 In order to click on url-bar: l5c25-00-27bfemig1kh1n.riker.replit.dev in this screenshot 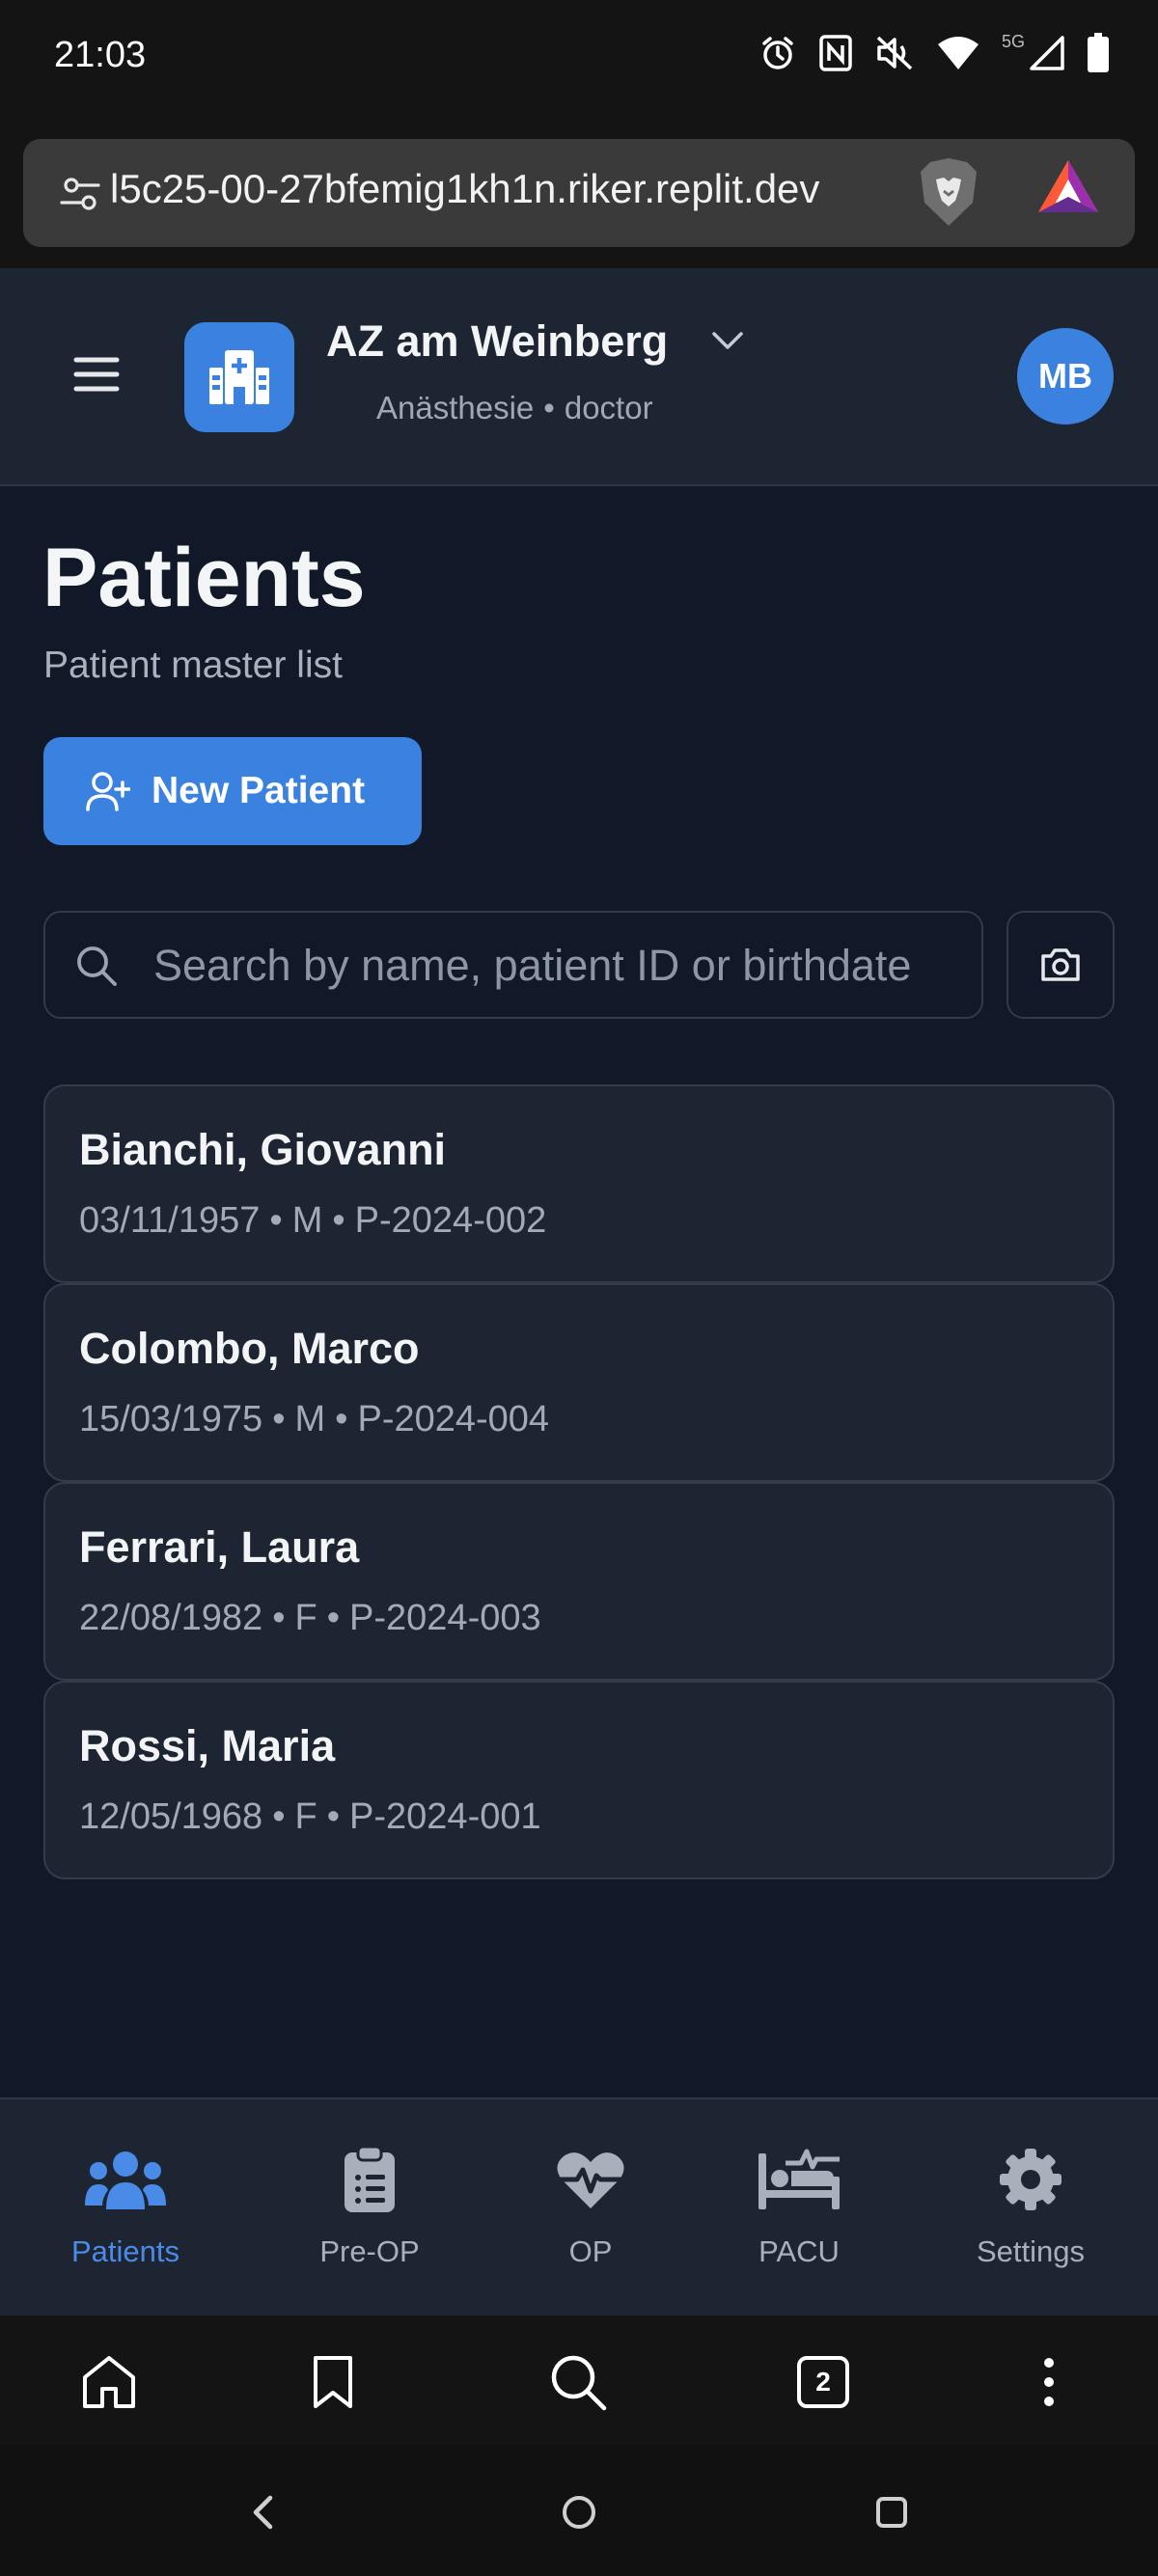, I will do `click(579, 193)`.